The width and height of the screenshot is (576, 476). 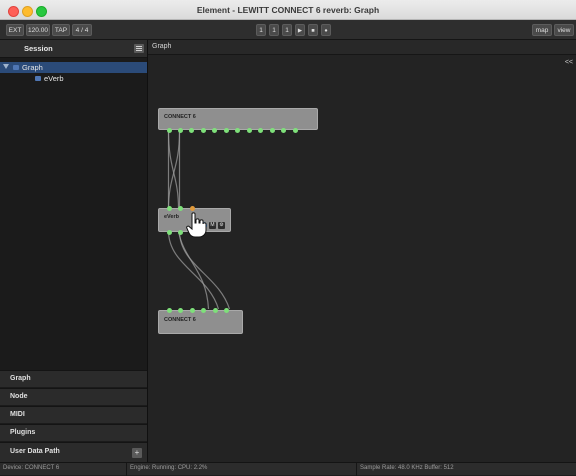 I want to click on bar-counter: 1, so click(x=261, y=30).